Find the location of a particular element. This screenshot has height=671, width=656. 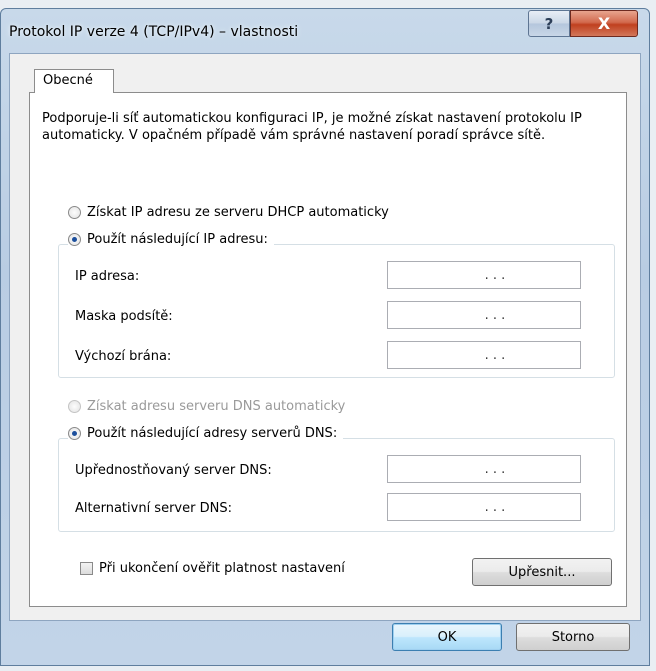

ip-address-field: . . . is located at coordinates (484, 275).